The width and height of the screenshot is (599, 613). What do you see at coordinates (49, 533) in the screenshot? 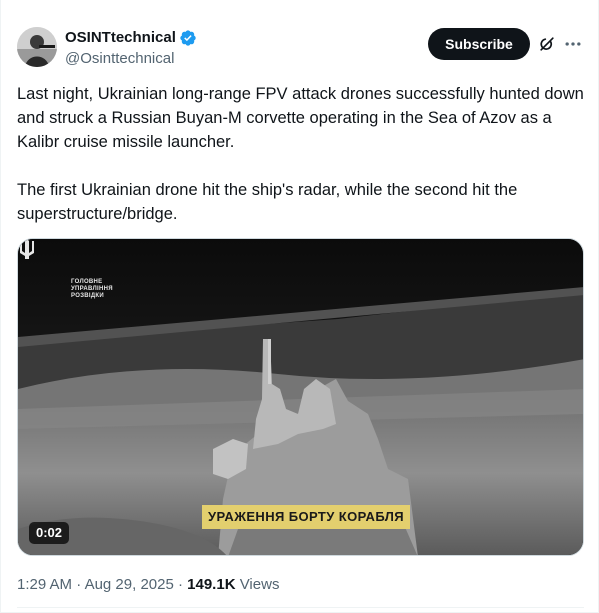
I see `video-duration: 0:02` at bounding box center [49, 533].